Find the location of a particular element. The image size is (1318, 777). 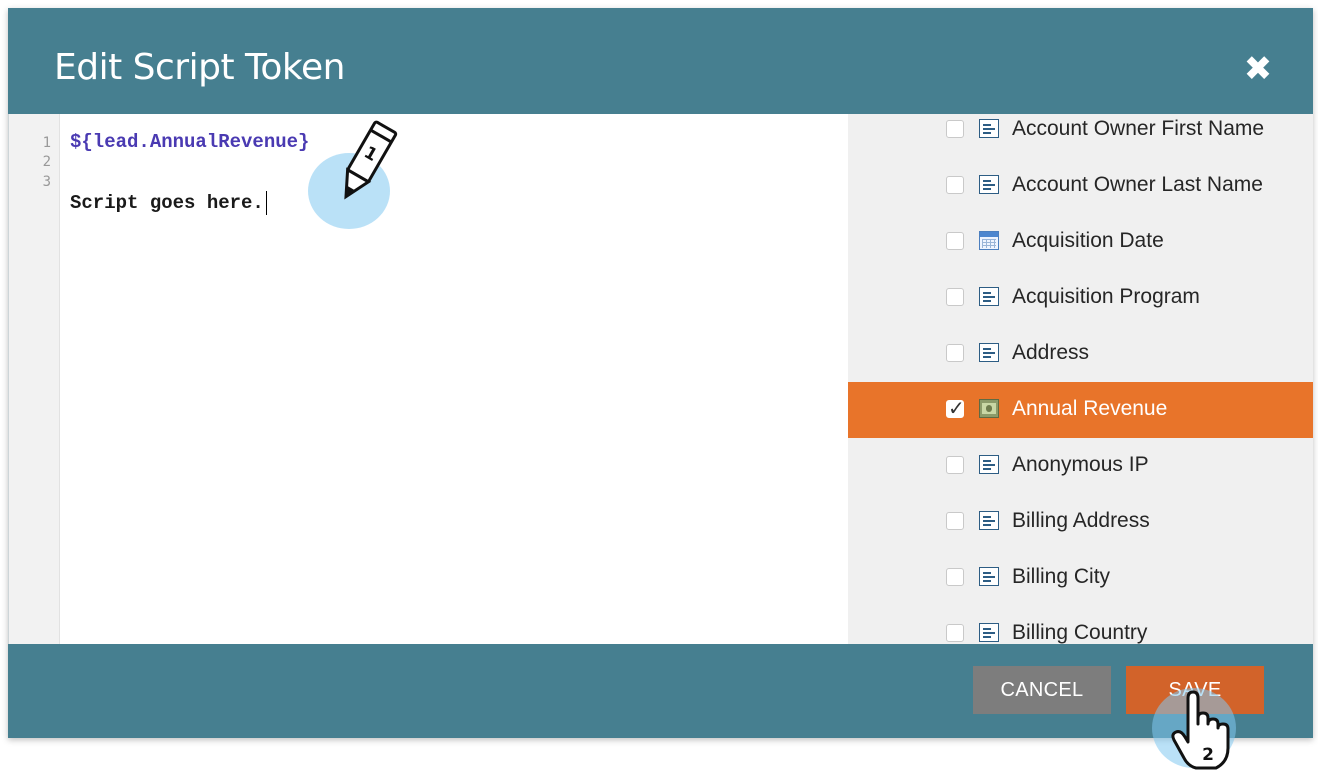

field-label: Billing Country is located at coordinates (1080, 632).